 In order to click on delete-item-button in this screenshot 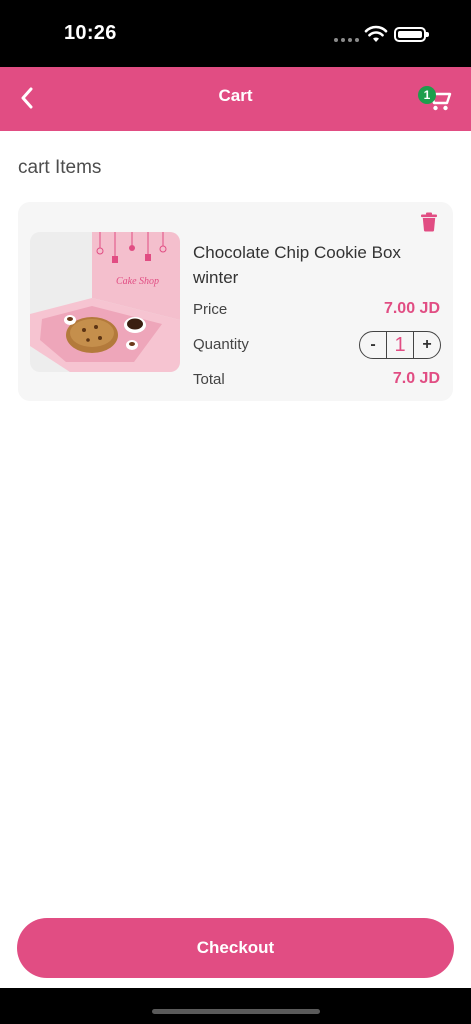, I will do `click(429, 222)`.